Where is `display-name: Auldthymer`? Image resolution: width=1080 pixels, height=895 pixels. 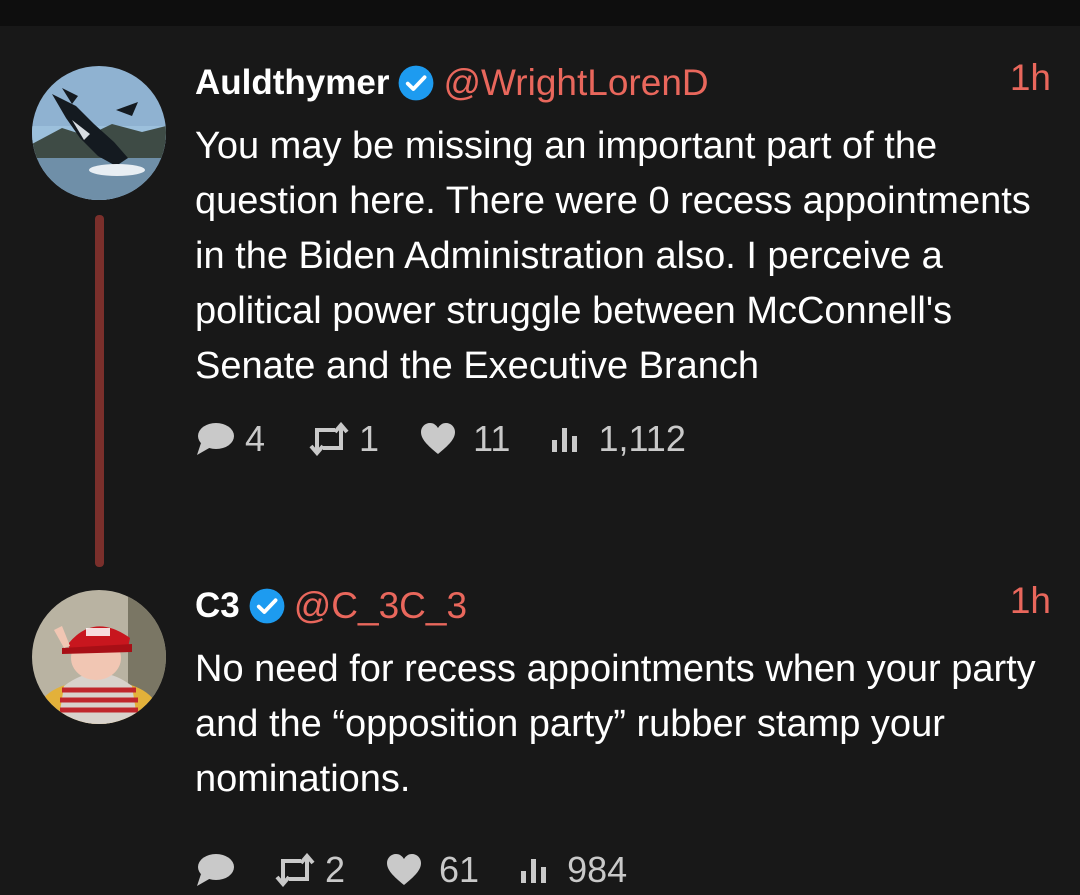 display-name: Auldthymer is located at coordinates (292, 83).